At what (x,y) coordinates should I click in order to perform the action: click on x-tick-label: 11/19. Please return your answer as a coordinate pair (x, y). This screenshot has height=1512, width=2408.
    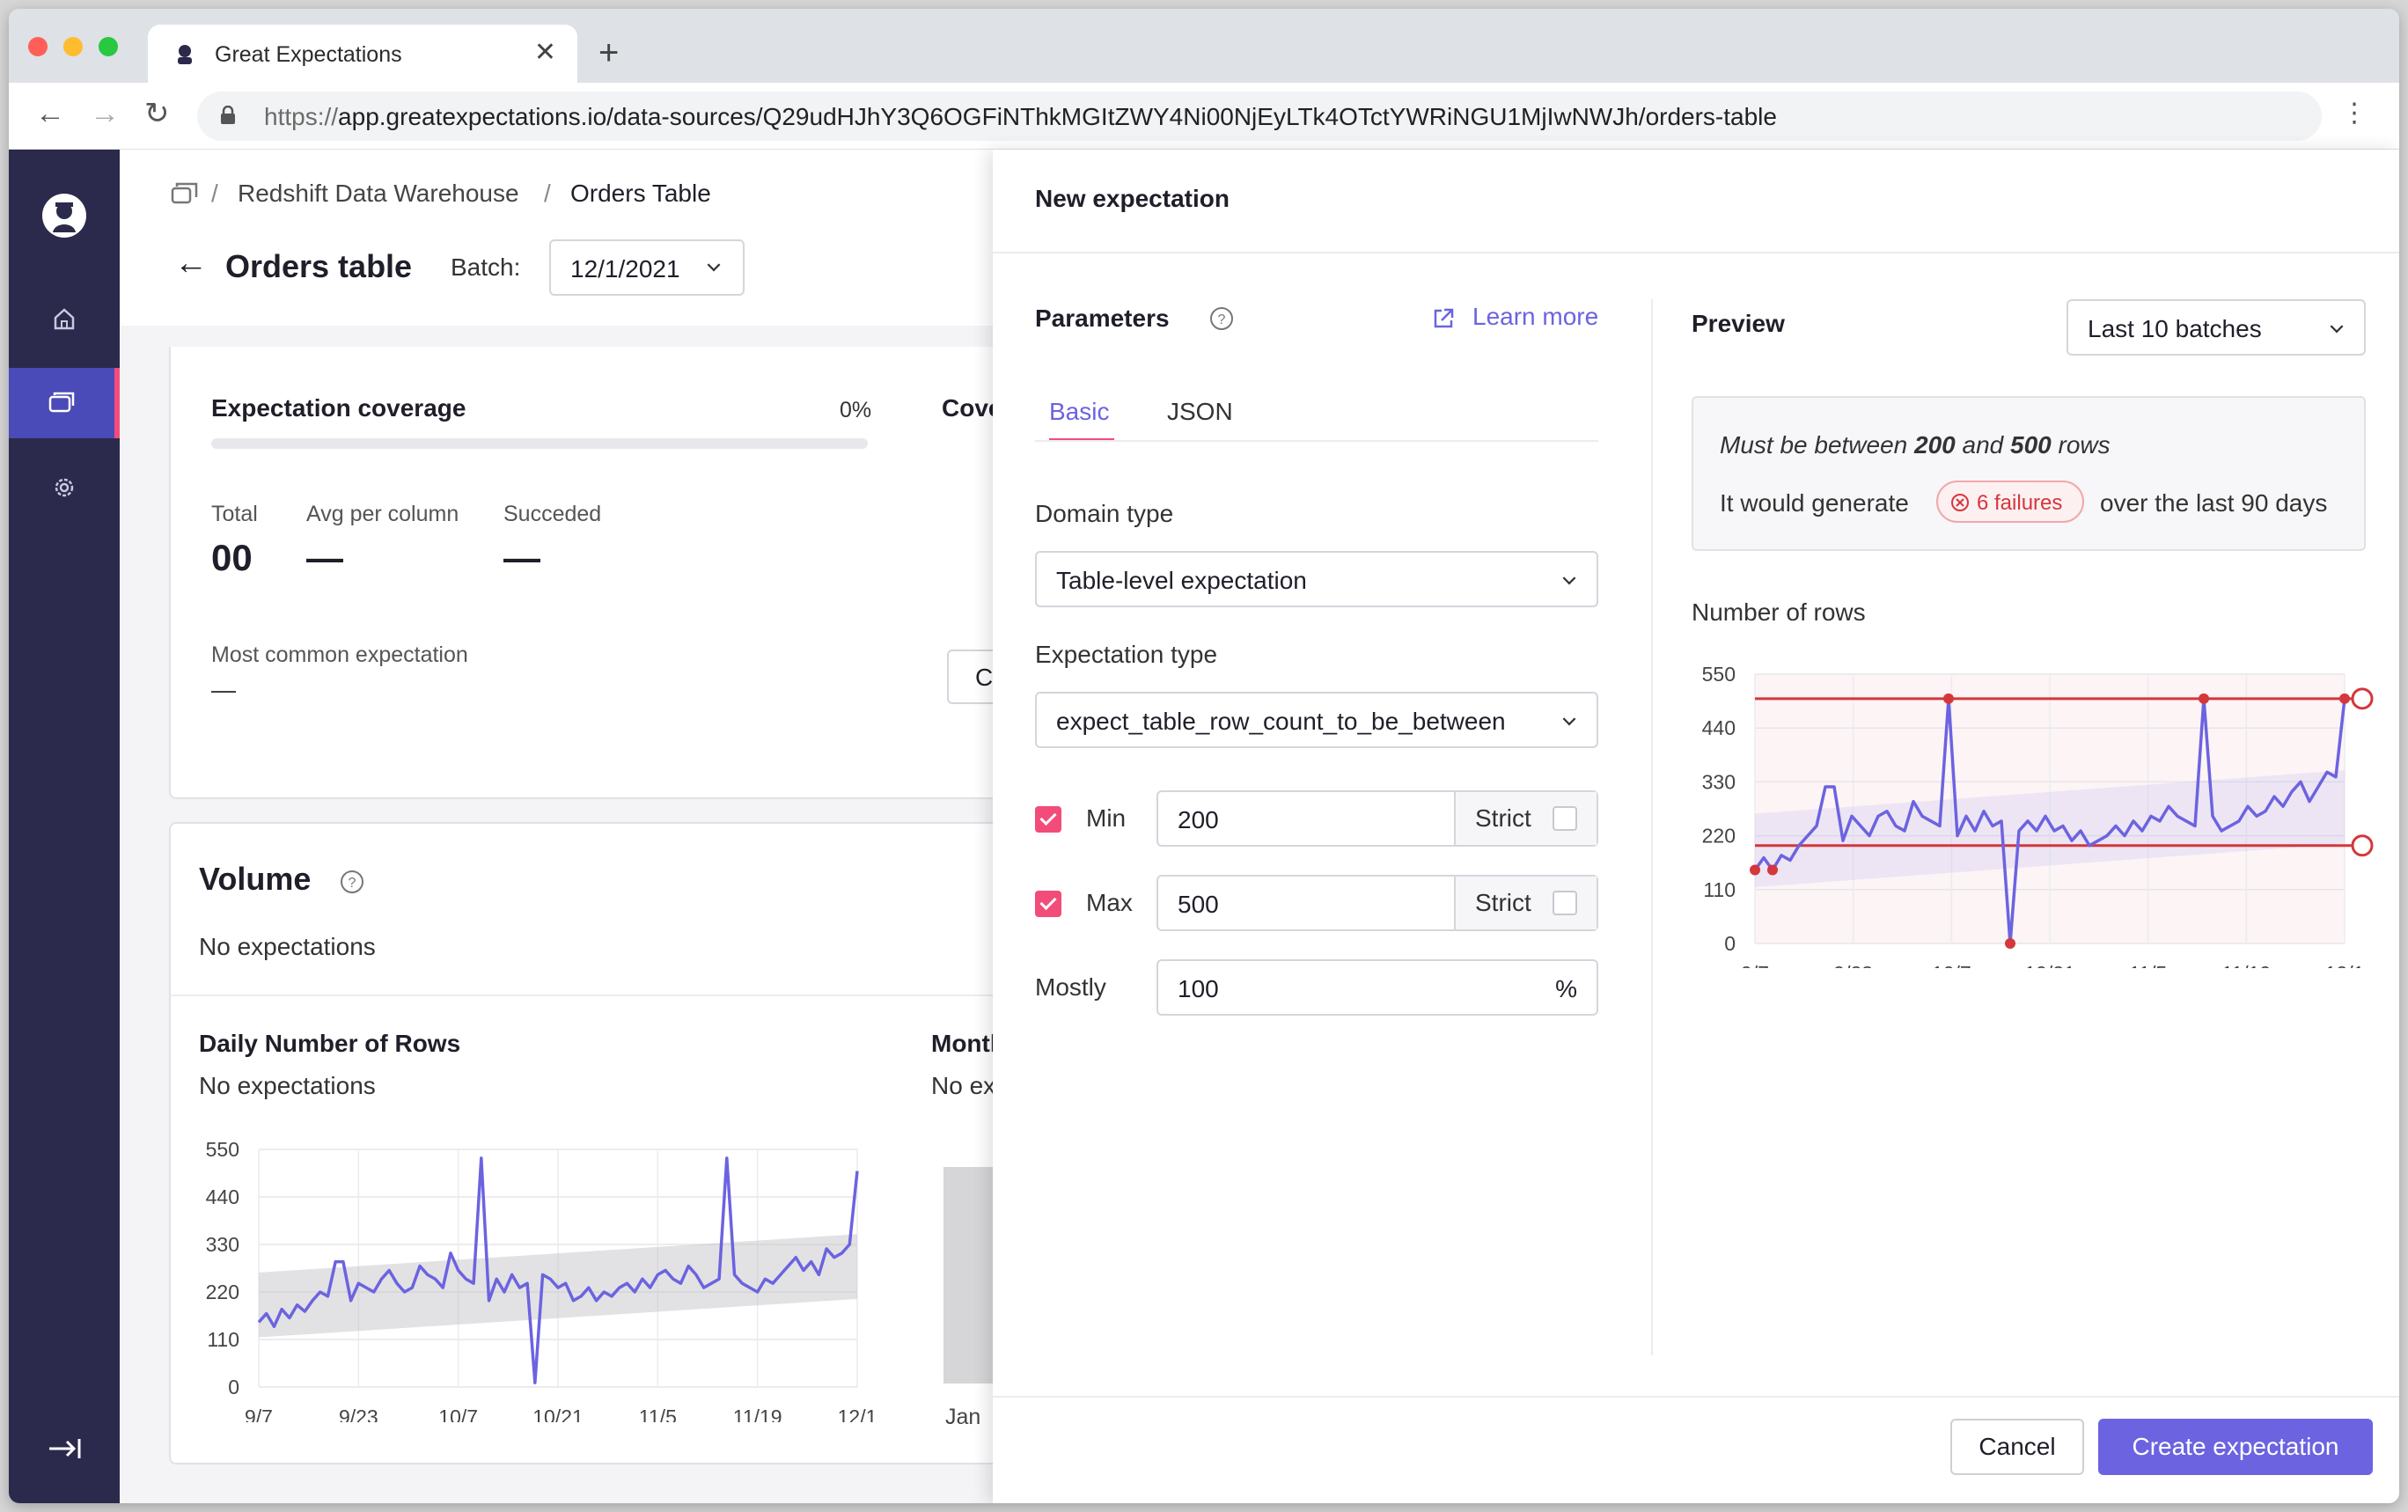
    Looking at the image, I should click on (757, 1414).